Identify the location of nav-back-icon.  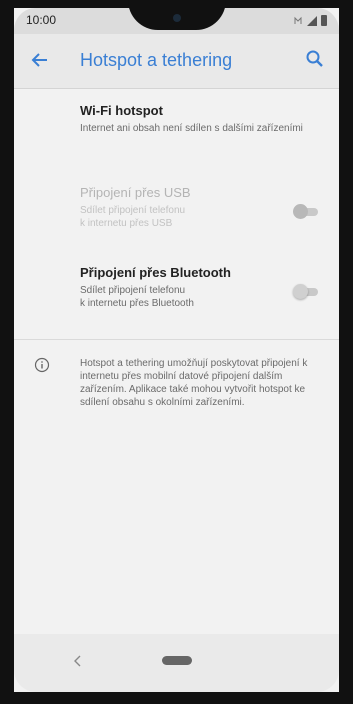
(78, 661).